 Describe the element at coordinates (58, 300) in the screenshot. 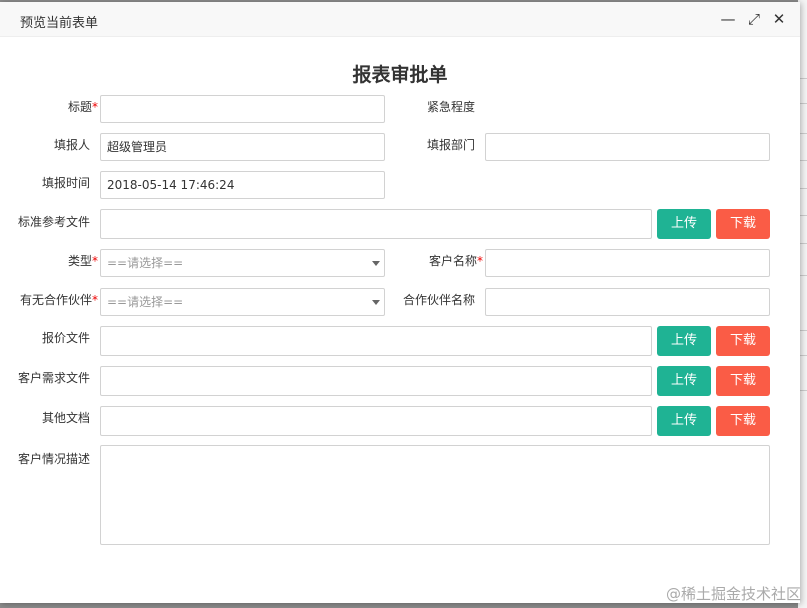

I see `has-partner-label: 有无合作伙伴*` at that location.